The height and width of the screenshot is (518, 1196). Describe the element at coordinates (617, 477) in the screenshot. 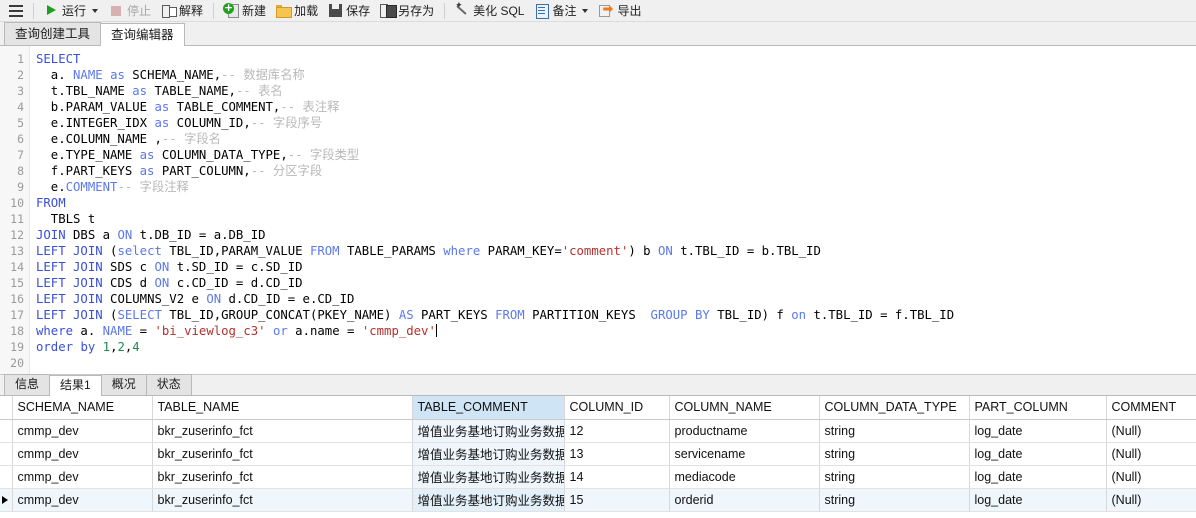

I see `grid-cell: 14` at that location.